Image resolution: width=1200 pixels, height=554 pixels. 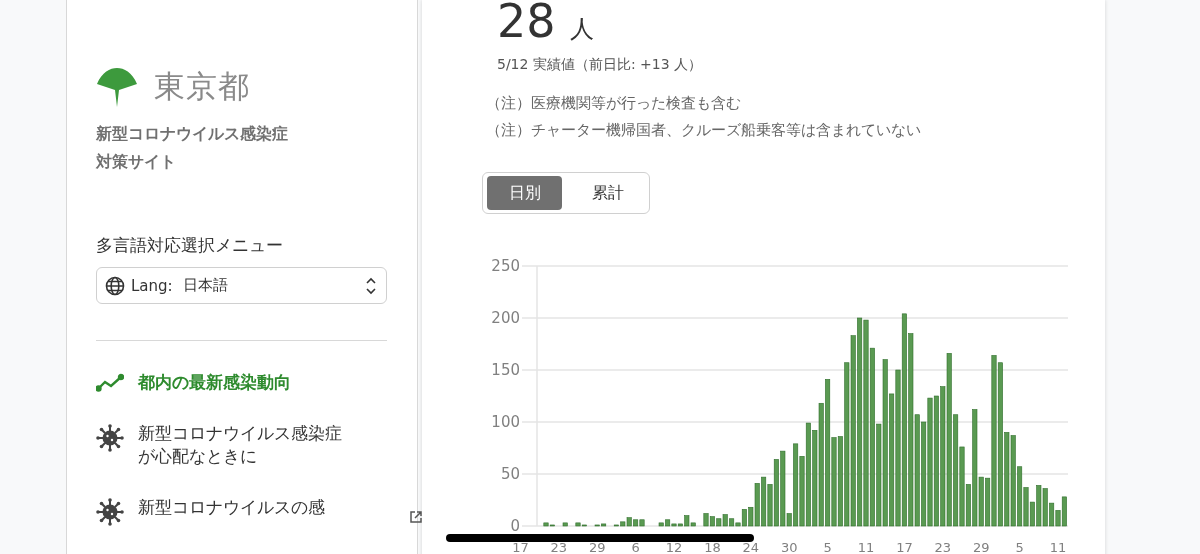 I want to click on axis-label: 24, so click(x=751, y=547).